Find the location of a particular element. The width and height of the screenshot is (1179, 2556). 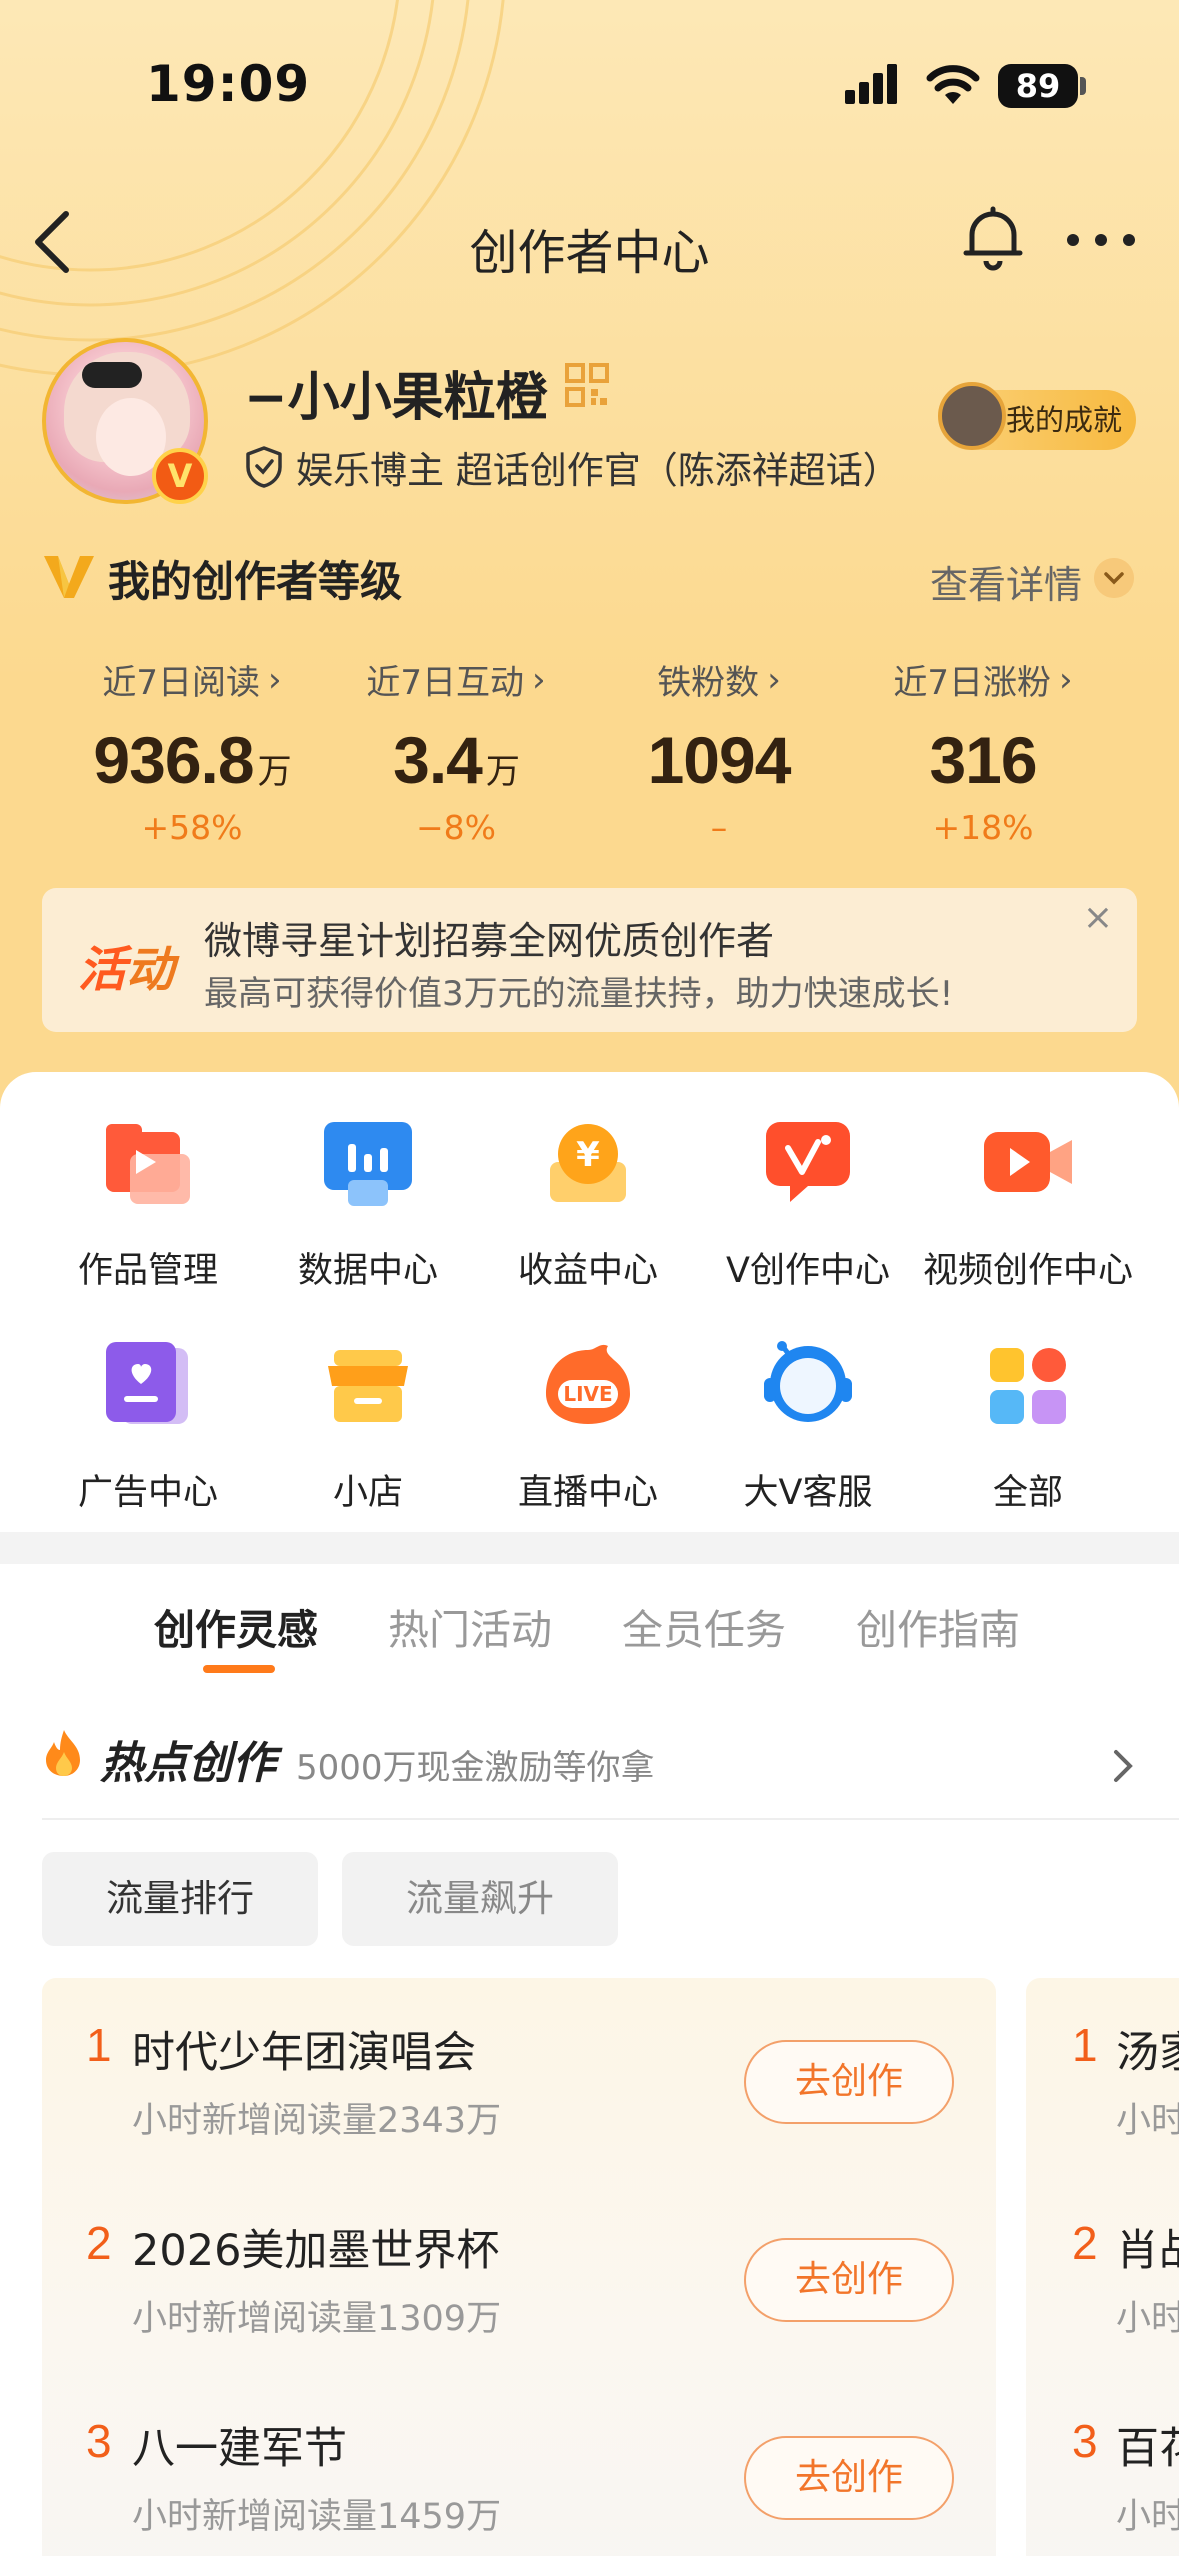

rank-title: 2026美加墨世界杯 is located at coordinates (315, 2247).